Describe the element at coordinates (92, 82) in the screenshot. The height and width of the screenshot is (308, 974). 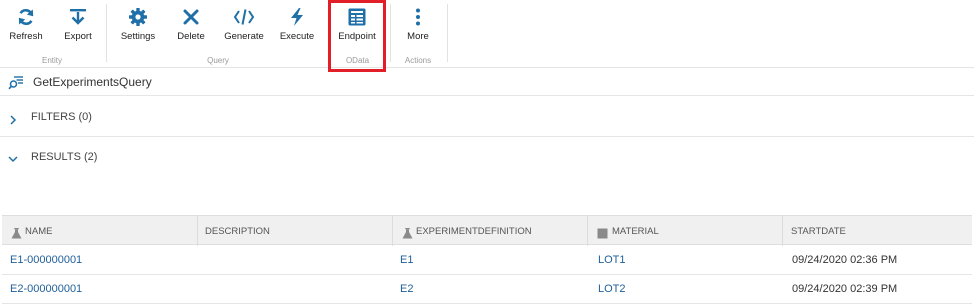
I see `query-title: GetExperimentsQuery` at that location.